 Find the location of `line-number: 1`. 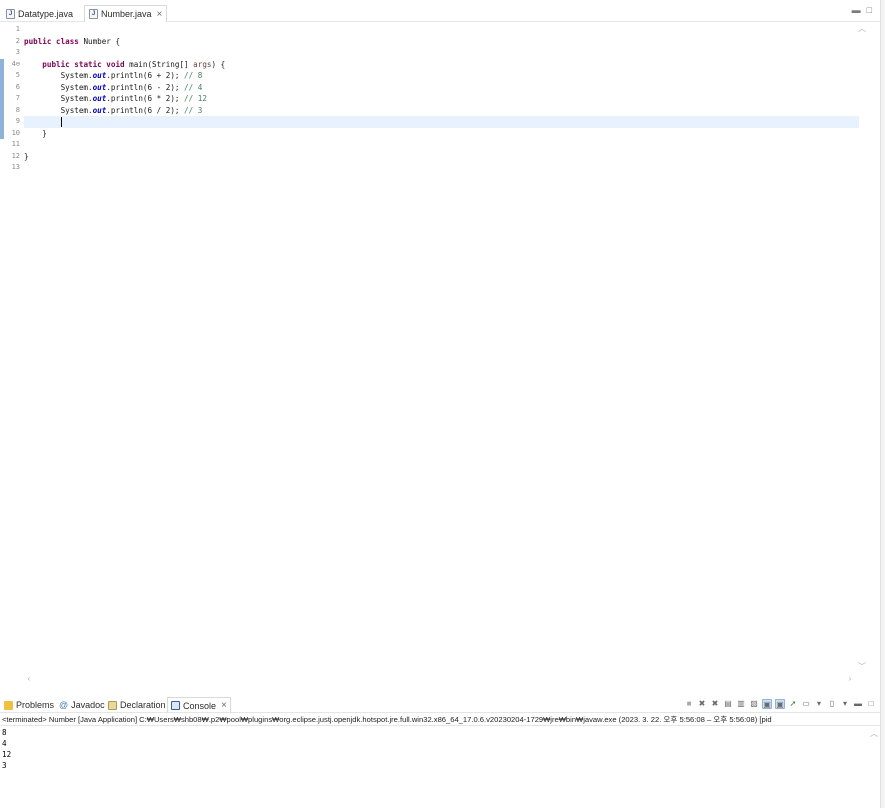

line-number: 1 is located at coordinates (17, 29).